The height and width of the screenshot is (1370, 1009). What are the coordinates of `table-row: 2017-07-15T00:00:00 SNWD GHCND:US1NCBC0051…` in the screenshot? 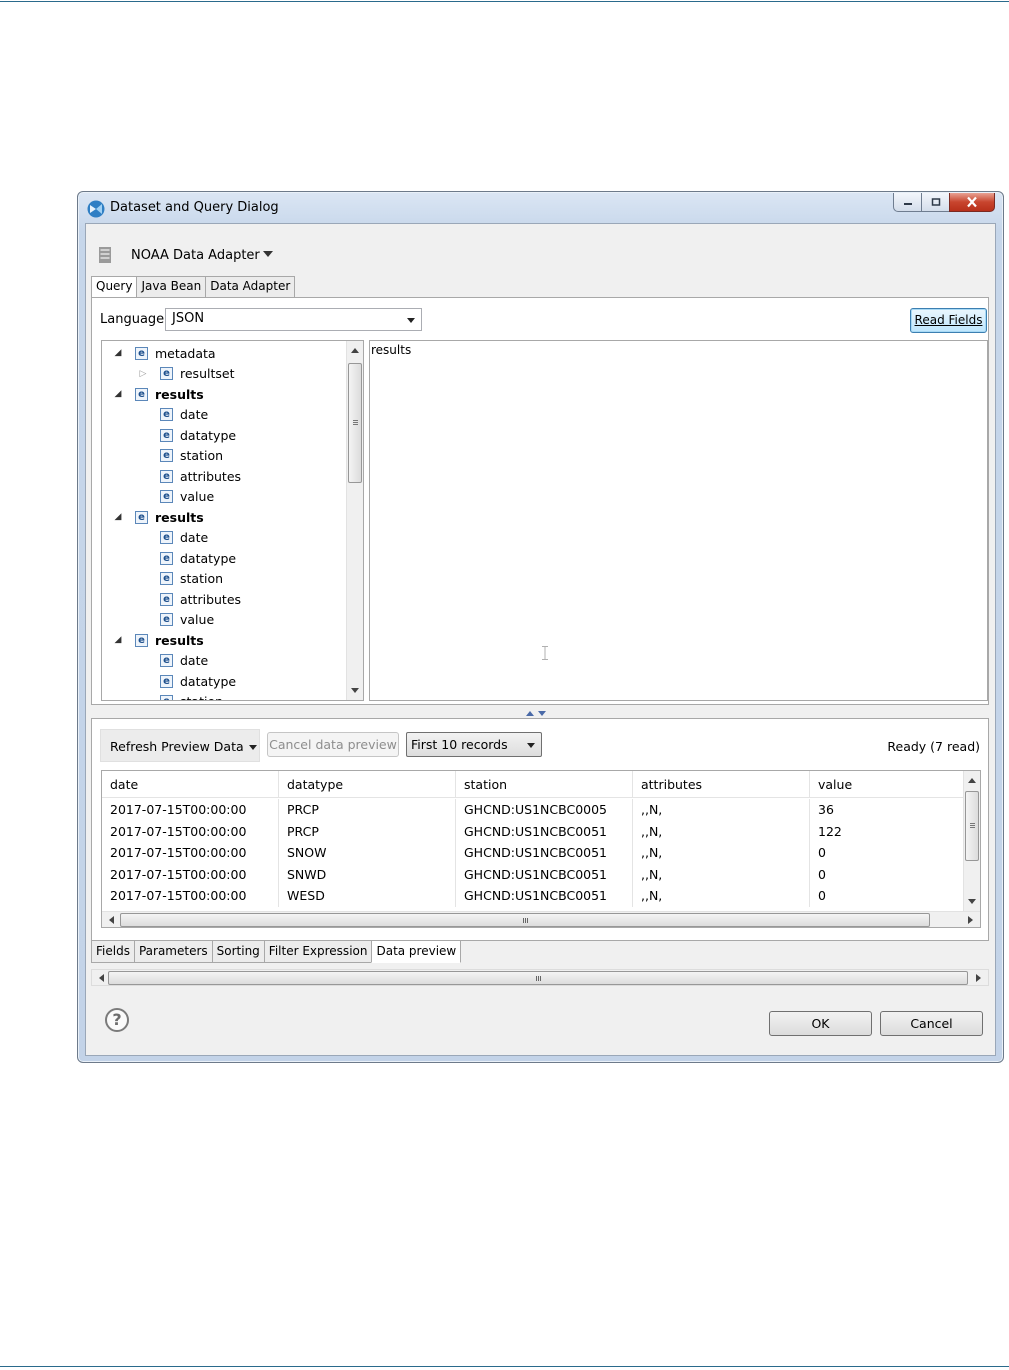 It's located at (533, 874).